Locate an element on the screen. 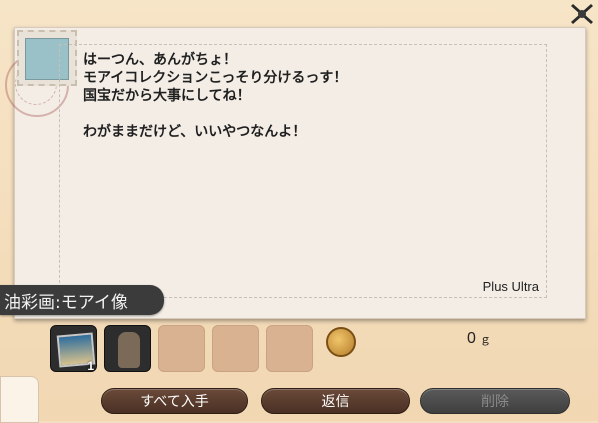 This screenshot has width=598, height=423. letter-signature: Plus Ultra is located at coordinates (510, 286).